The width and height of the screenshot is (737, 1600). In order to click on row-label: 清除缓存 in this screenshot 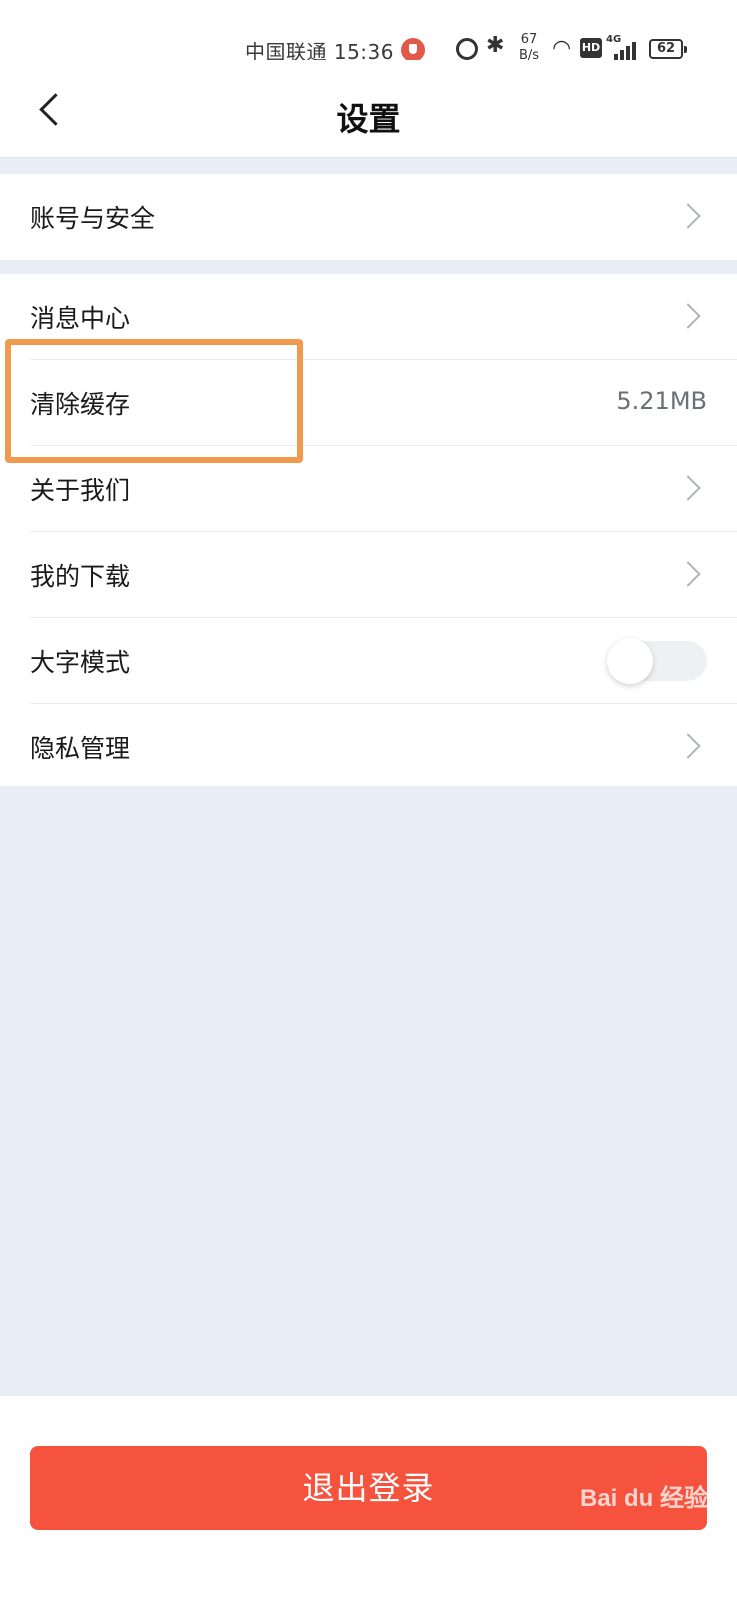, I will do `click(80, 404)`.